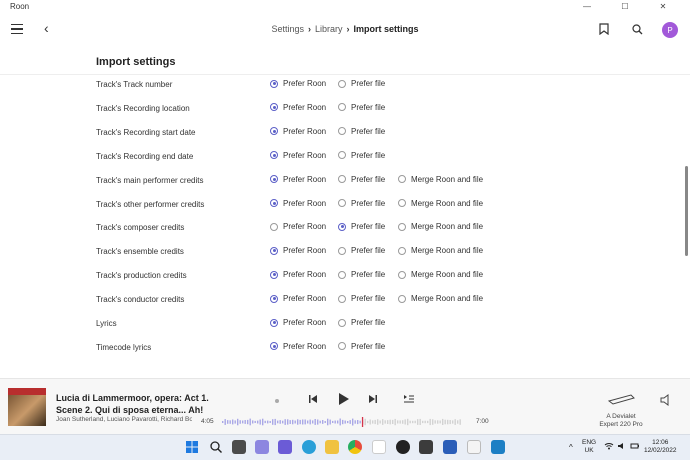 The image size is (690, 460). Describe the element at coordinates (329, 29) in the screenshot. I see `breadcrumb-library: Library` at that location.